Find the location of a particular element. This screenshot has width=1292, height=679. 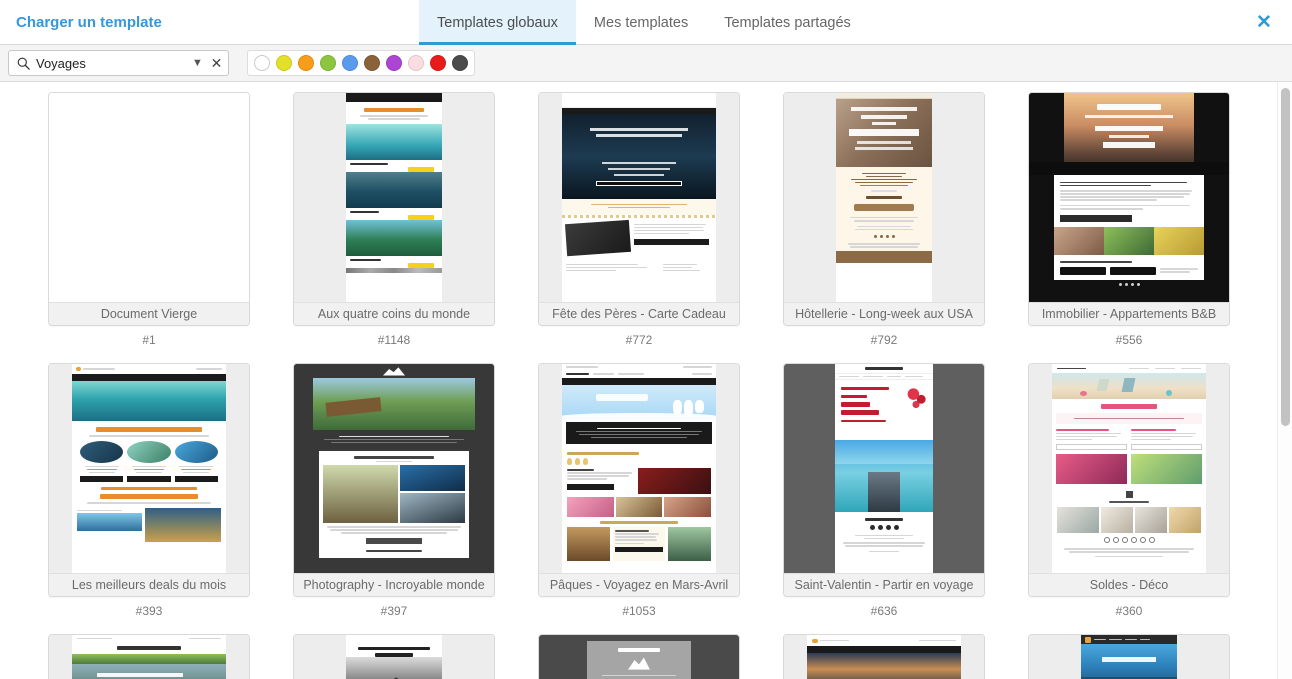

template-label: Saint-Valentin - Partir en voyage is located at coordinates (884, 584).